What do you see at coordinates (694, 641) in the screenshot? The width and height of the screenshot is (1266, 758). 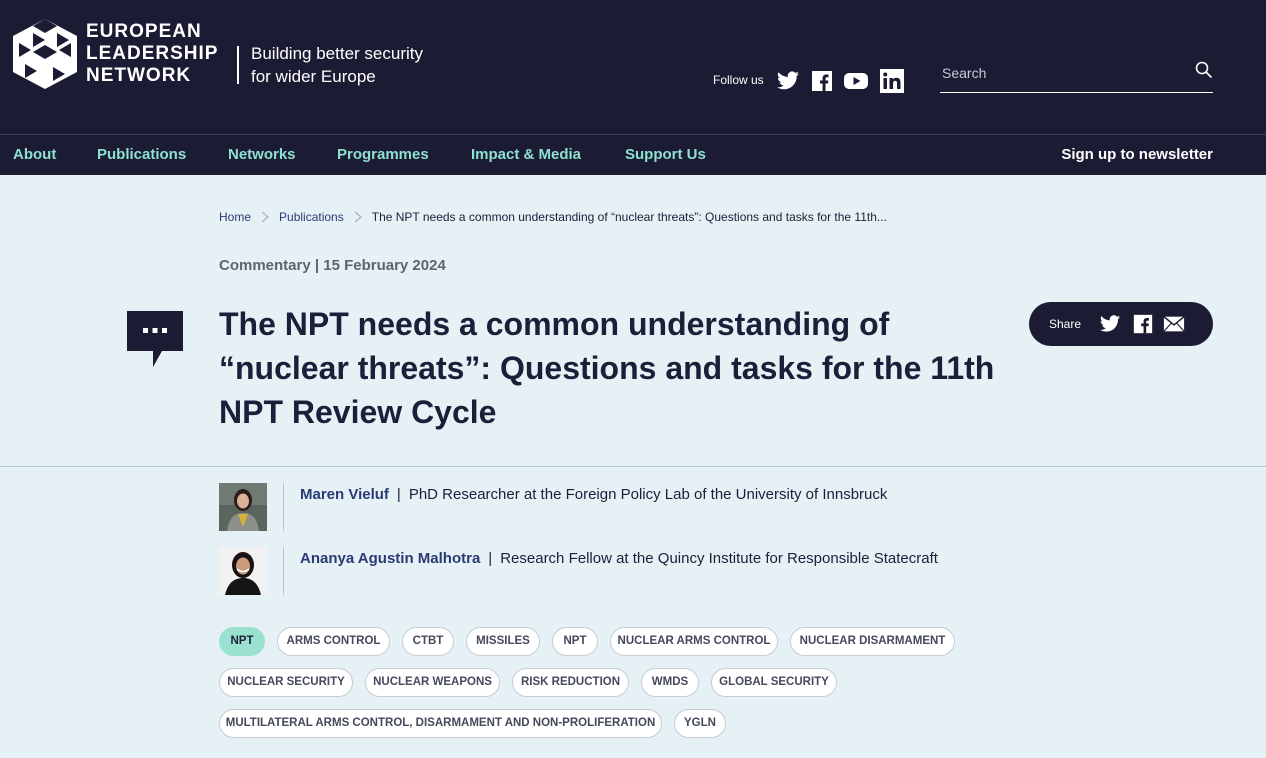 I see `tag-nuclear-arms-control: NUCLEAR ARMS CONTROL` at bounding box center [694, 641].